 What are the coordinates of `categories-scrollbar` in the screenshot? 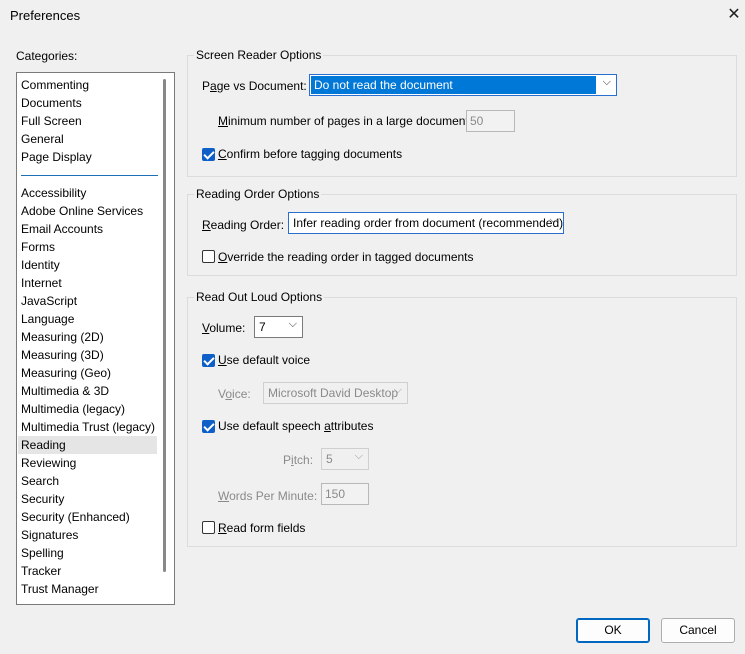 It's located at (164, 325).